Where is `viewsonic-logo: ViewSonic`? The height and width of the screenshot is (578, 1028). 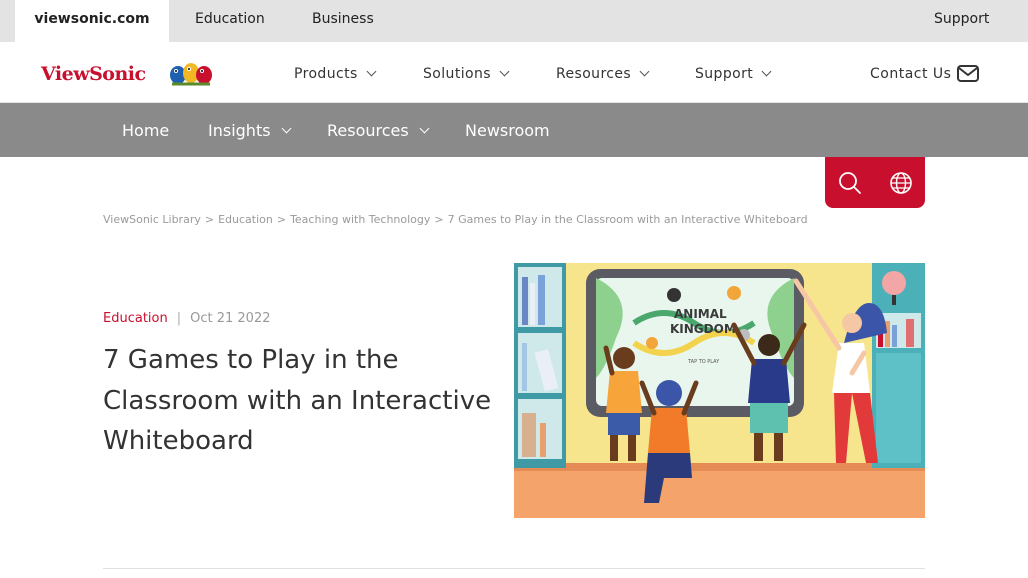
viewsonic-logo: ViewSonic is located at coordinates (128, 75).